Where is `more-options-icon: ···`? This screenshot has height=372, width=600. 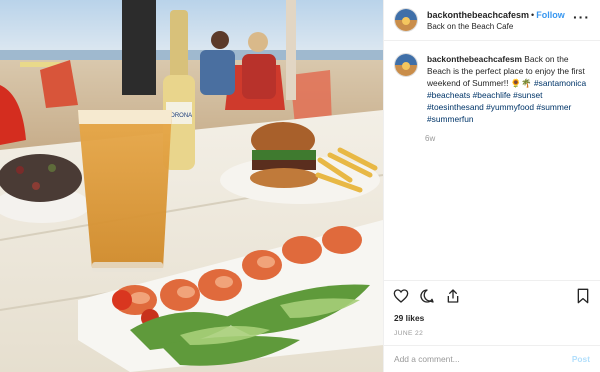 more-options-icon: ··· is located at coordinates (581, 17).